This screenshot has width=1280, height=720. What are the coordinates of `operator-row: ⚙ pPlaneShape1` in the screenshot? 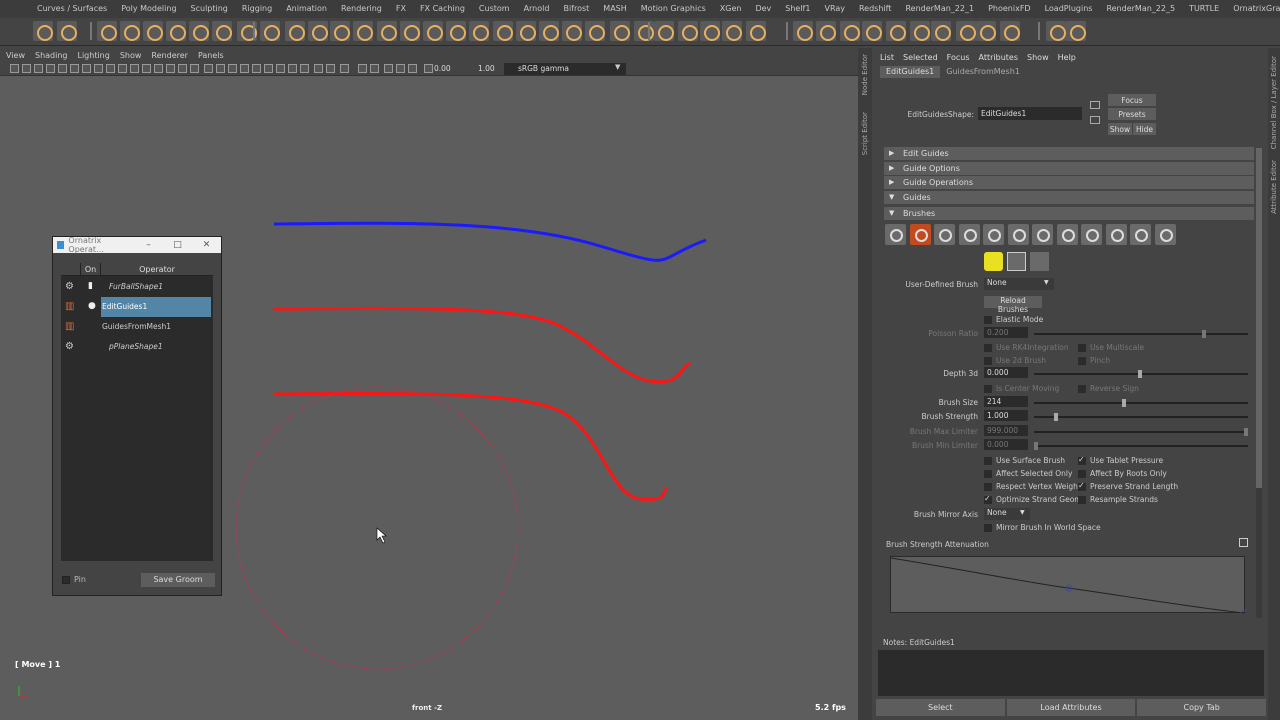 It's located at (137, 347).